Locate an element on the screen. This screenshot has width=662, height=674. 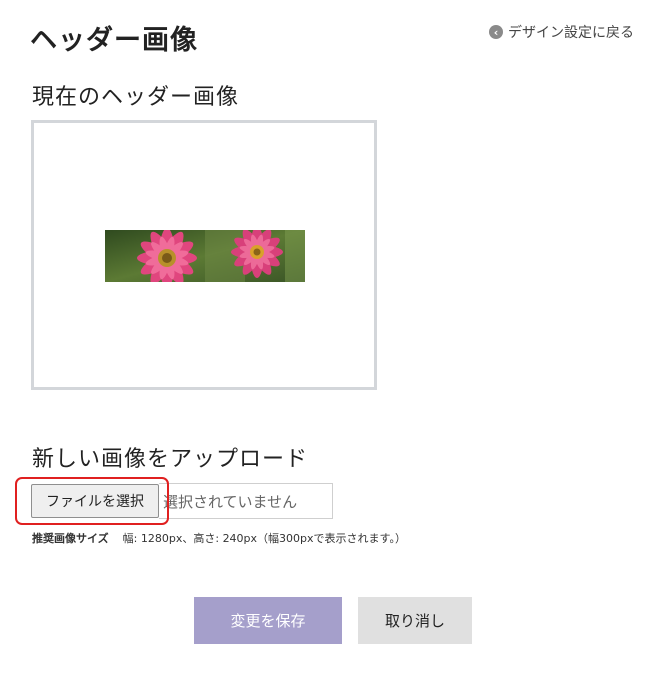
file-picker: ファイルを選択 選択されていません is located at coordinates (182, 501).